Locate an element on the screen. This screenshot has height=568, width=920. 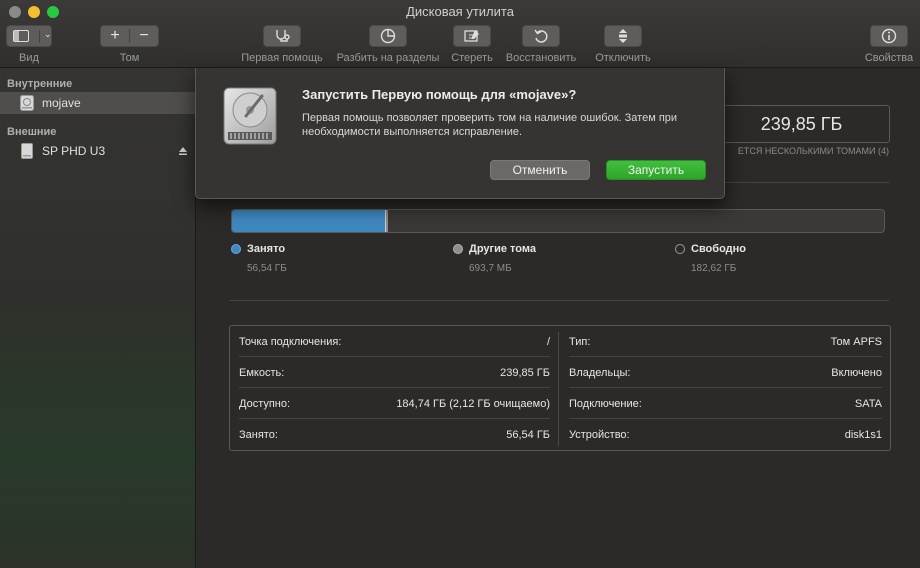
partition-button is located at coordinates (388, 36).